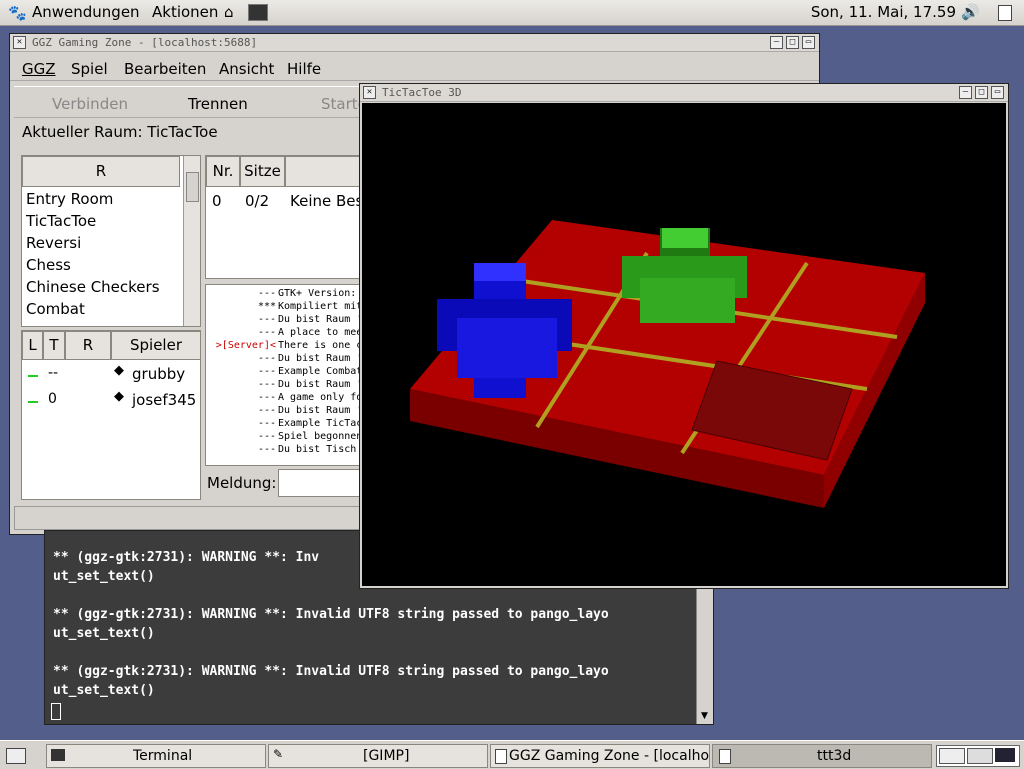 The height and width of the screenshot is (769, 1024). I want to click on scroll-down-icon: ▼, so click(704, 716).